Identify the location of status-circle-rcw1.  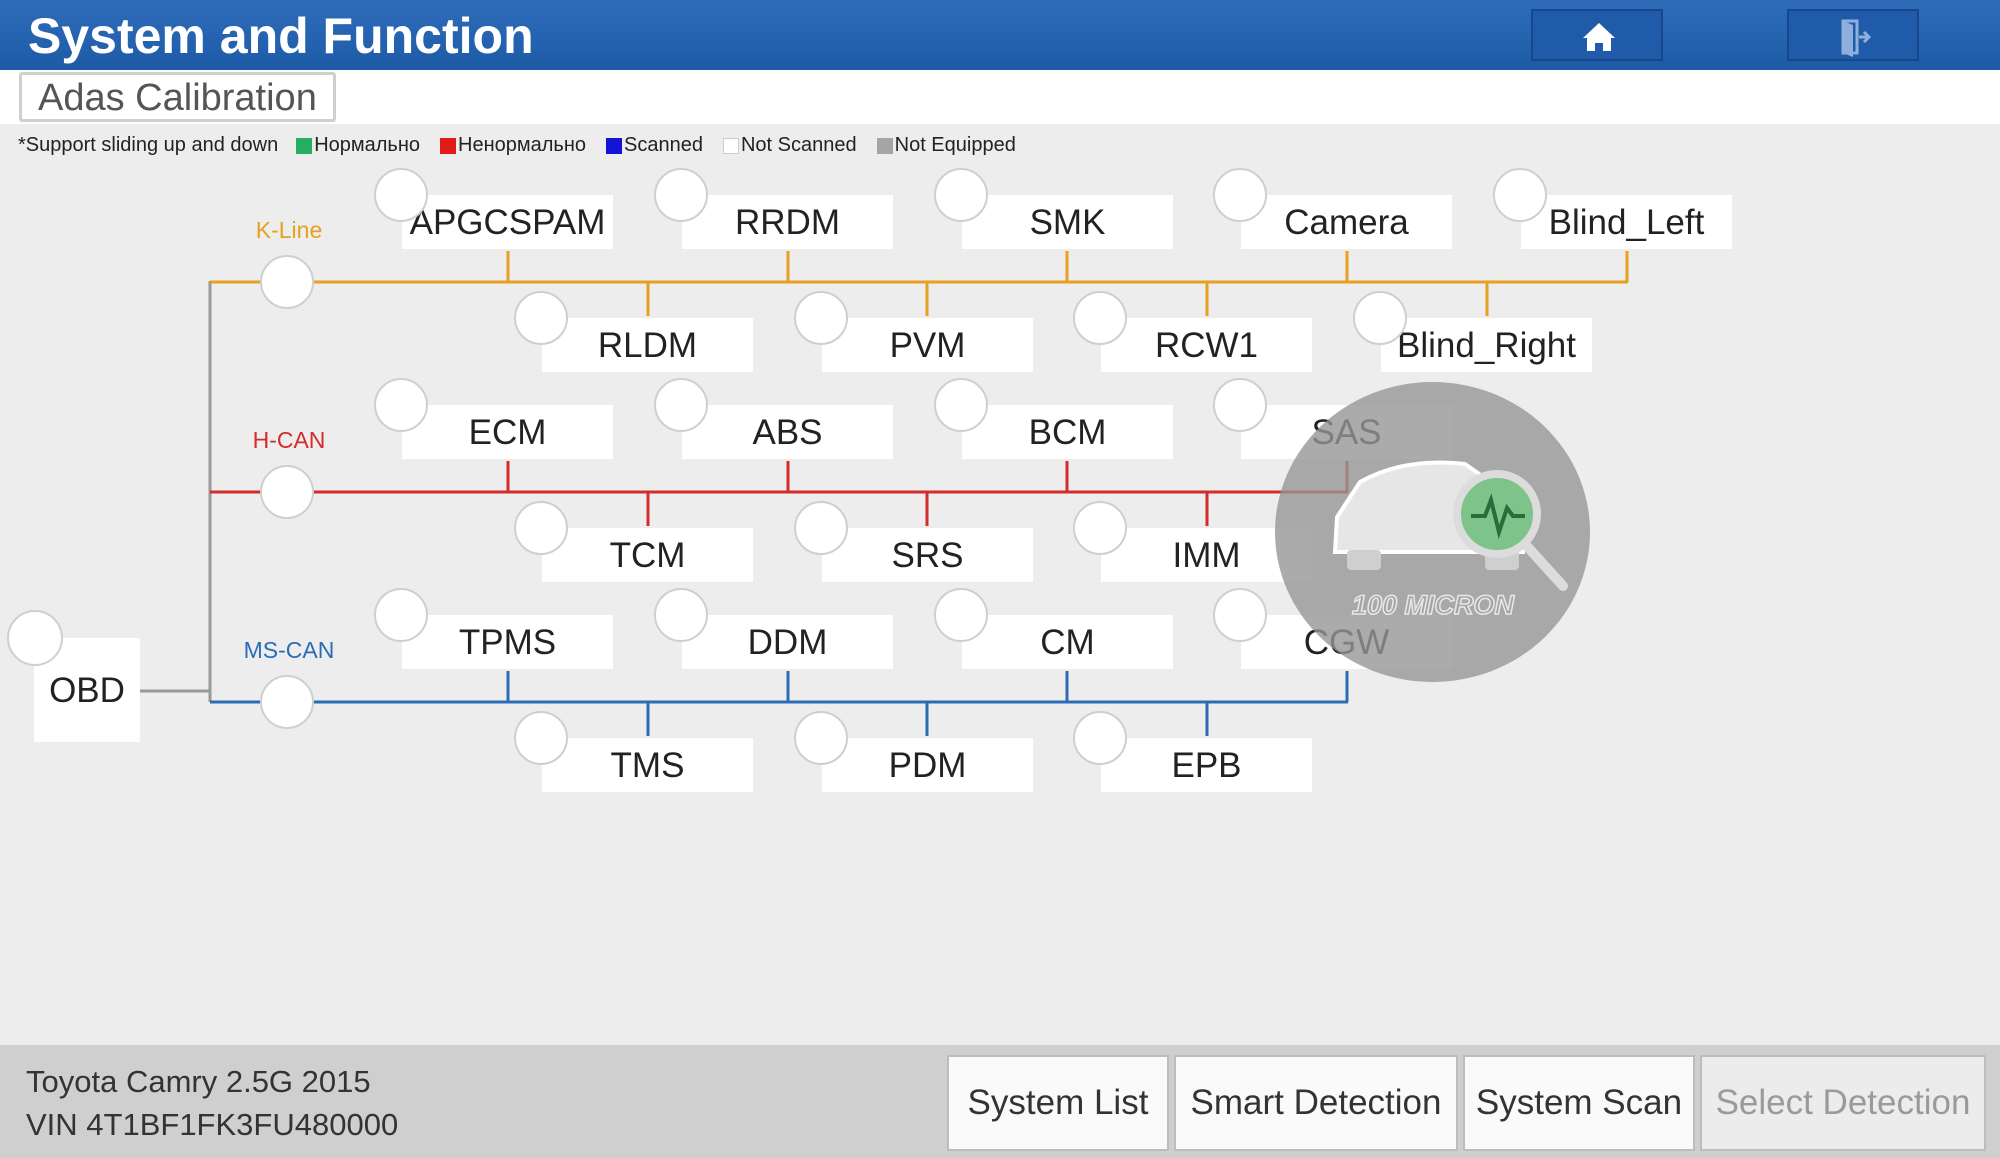
(1100, 318).